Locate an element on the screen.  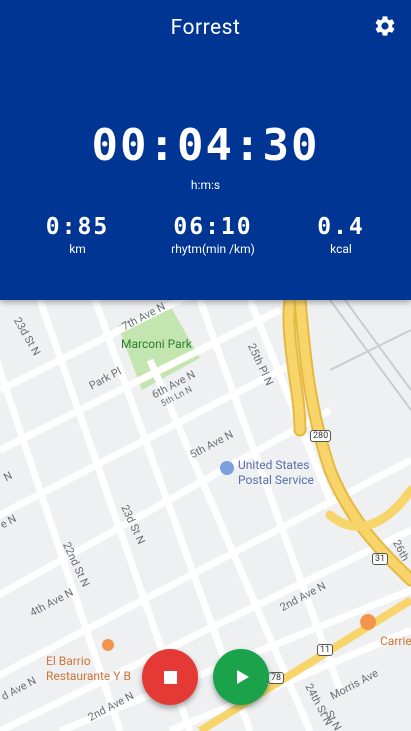
rhythm-stat: 06:10 rhytm(min /km) is located at coordinates (213, 235).